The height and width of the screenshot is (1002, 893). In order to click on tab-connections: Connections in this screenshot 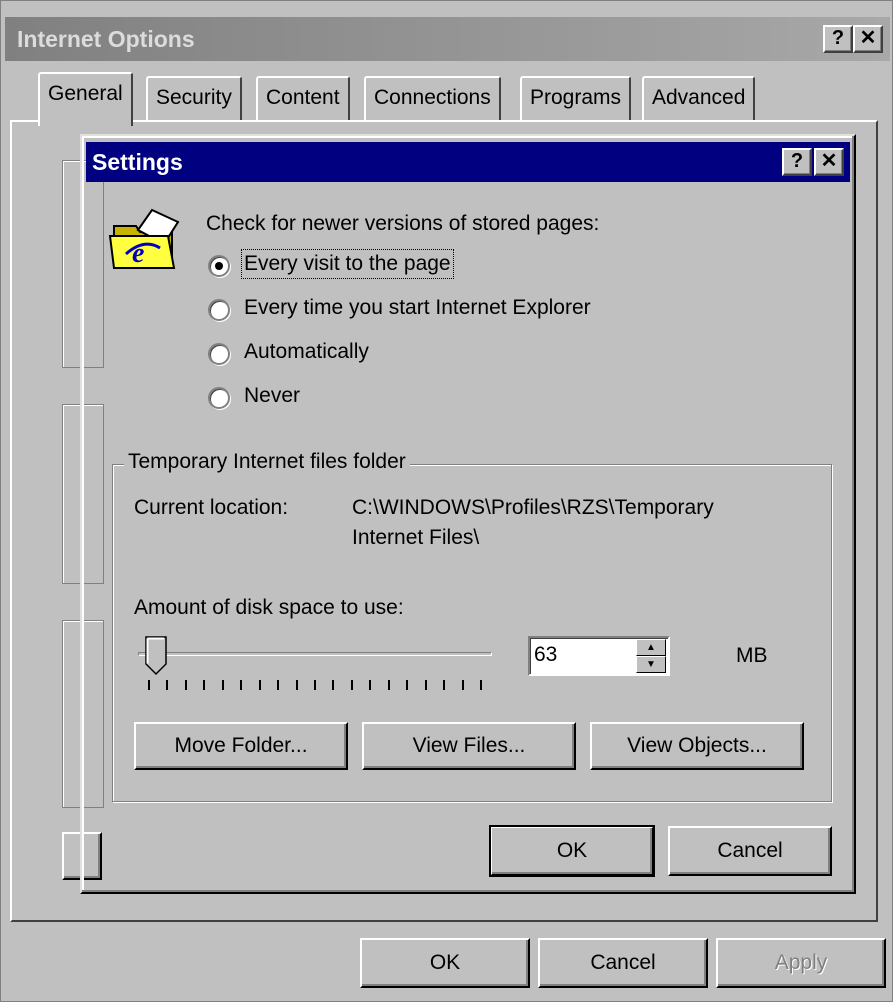, I will do `click(432, 99)`.